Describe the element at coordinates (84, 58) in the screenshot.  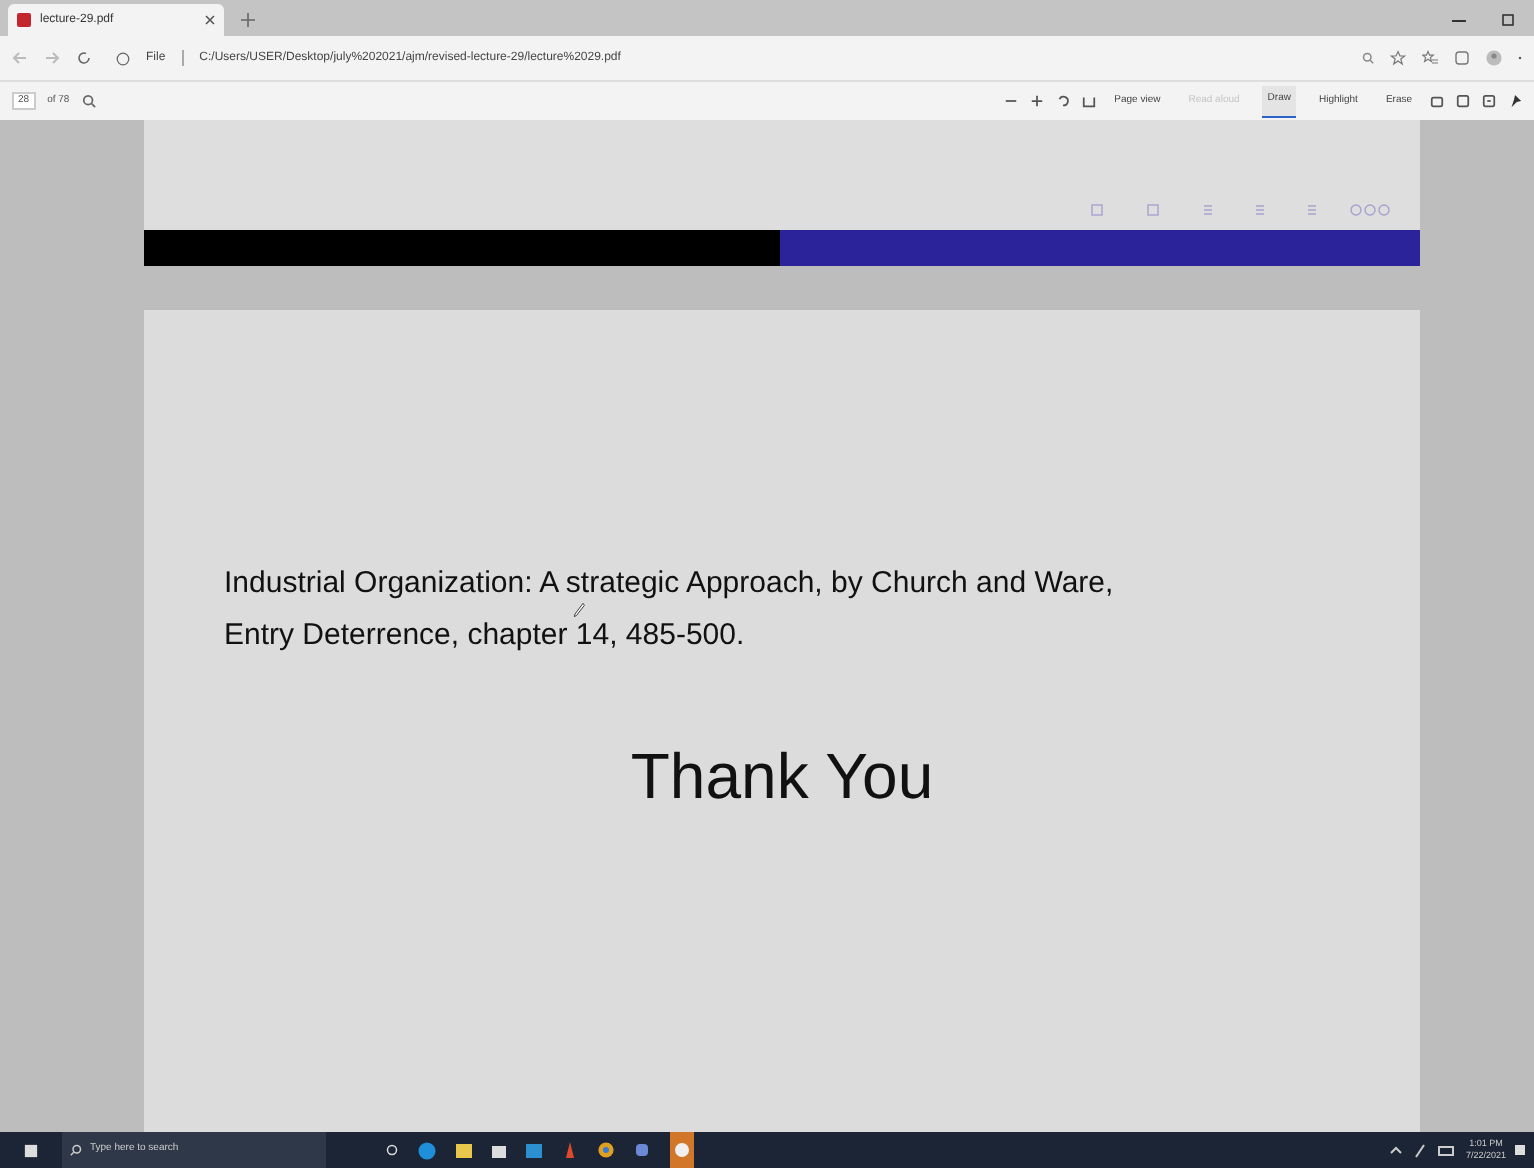
I see `refresh-icon` at that location.